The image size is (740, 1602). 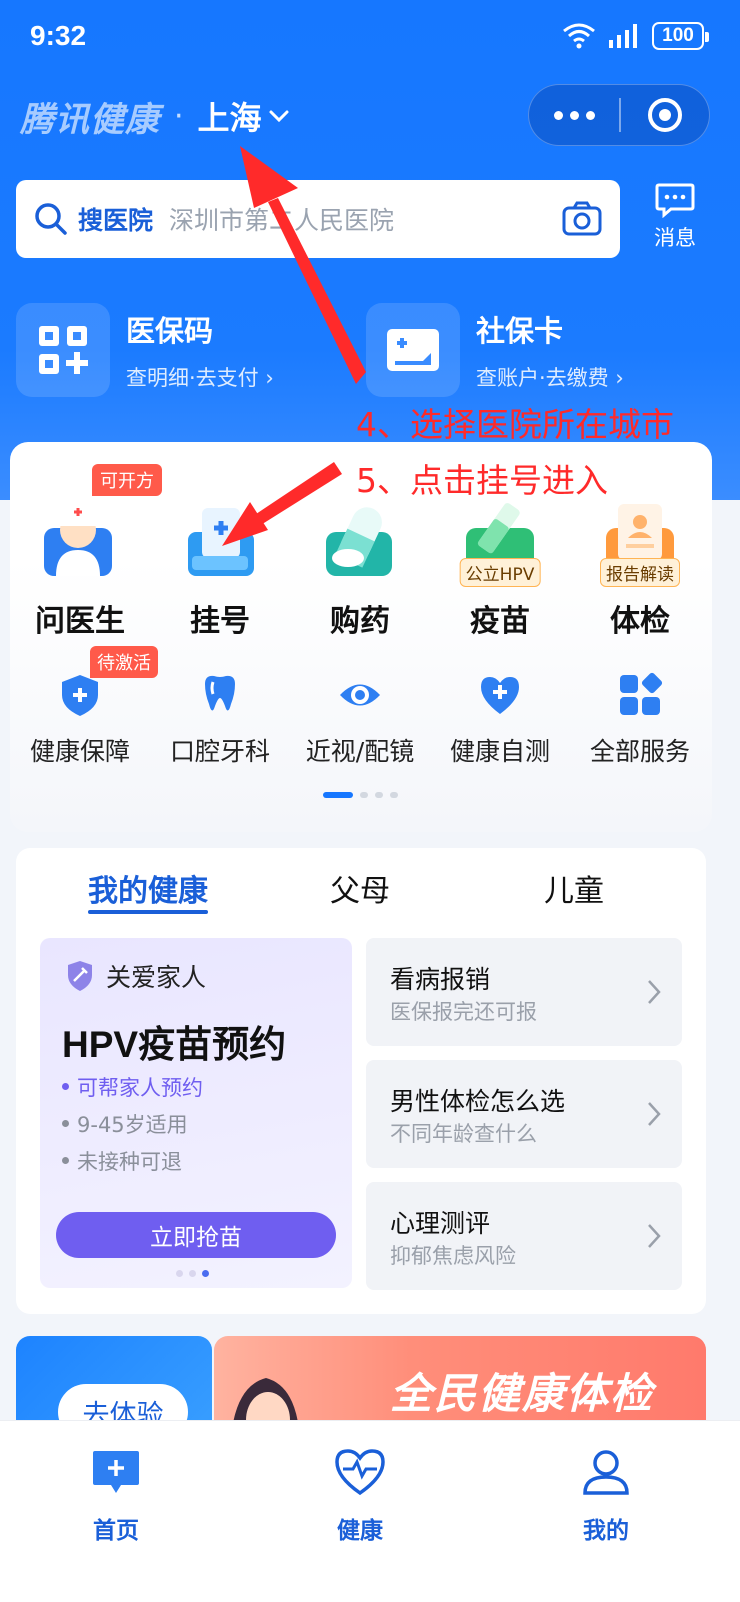 What do you see at coordinates (80, 695) in the screenshot?
I see `shield-plus-icon` at bounding box center [80, 695].